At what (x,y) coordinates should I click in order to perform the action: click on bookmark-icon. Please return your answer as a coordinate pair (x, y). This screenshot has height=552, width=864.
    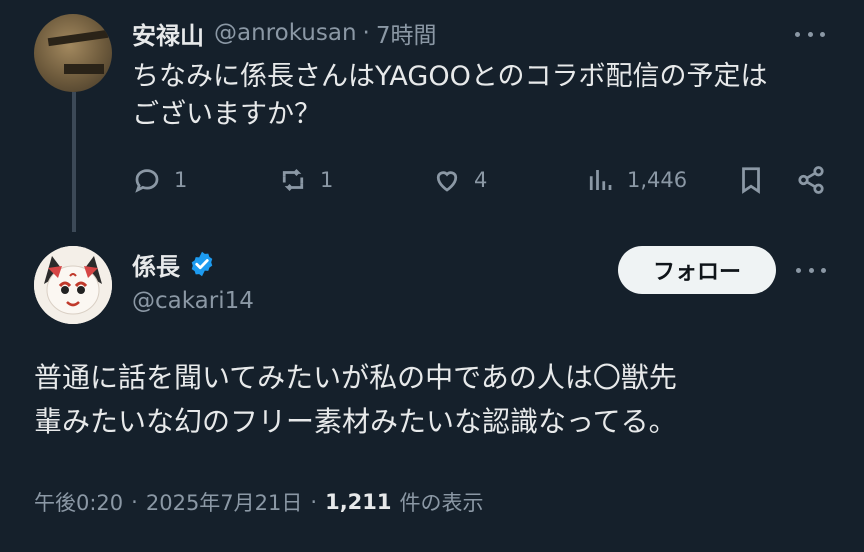
    Looking at the image, I should click on (751, 180).